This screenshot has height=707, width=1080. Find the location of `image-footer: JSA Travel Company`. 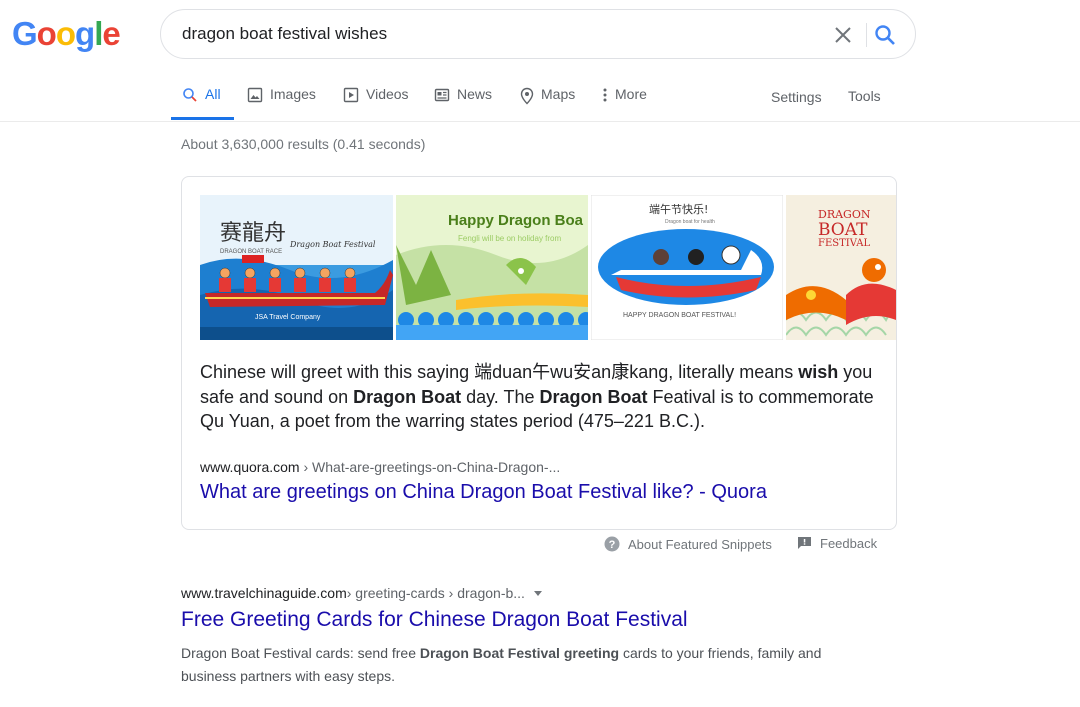

image-footer: JSA Travel Company is located at coordinates (288, 317).